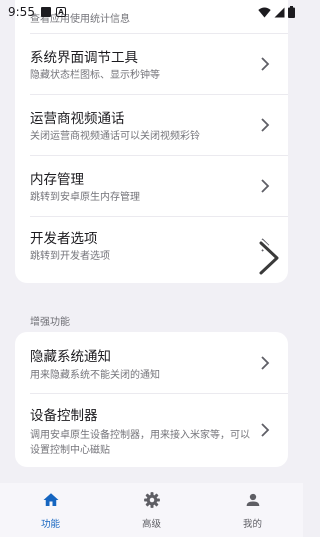 Image resolution: width=320 pixels, height=537 pixels. Describe the element at coordinates (279, 12) in the screenshot. I see `signal-icon` at that location.